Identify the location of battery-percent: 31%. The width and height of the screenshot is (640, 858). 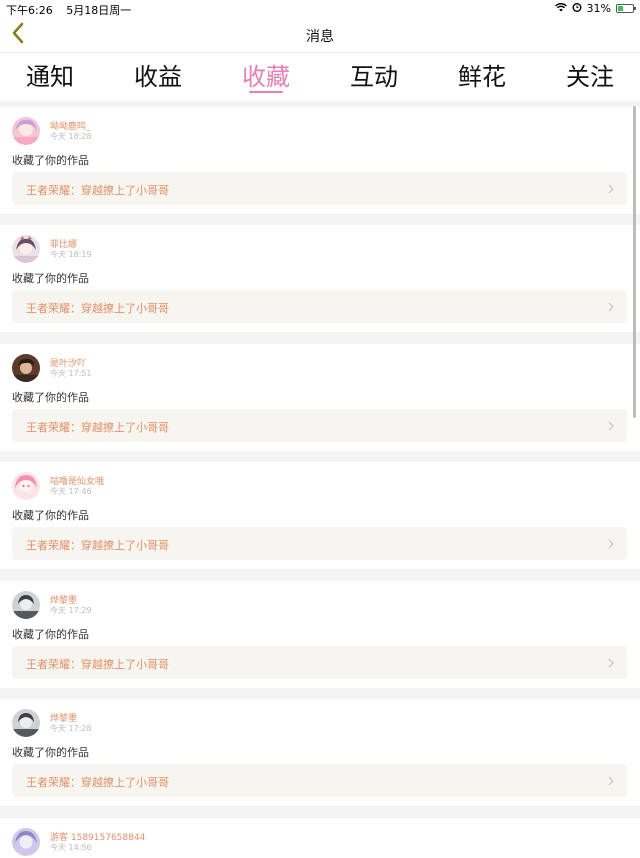
(598, 8).